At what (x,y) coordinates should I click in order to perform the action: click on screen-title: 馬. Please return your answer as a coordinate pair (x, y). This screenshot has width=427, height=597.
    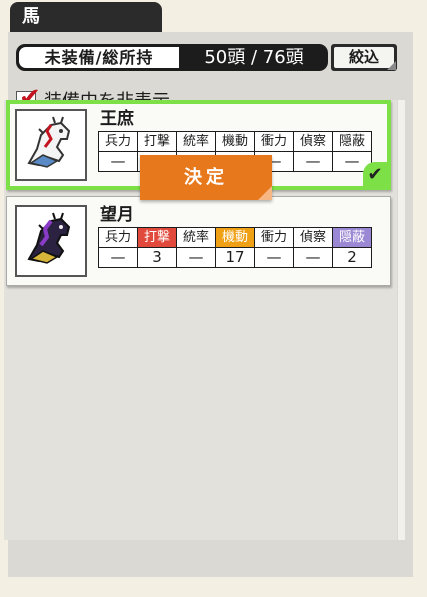
    Looking at the image, I should click on (86, 17).